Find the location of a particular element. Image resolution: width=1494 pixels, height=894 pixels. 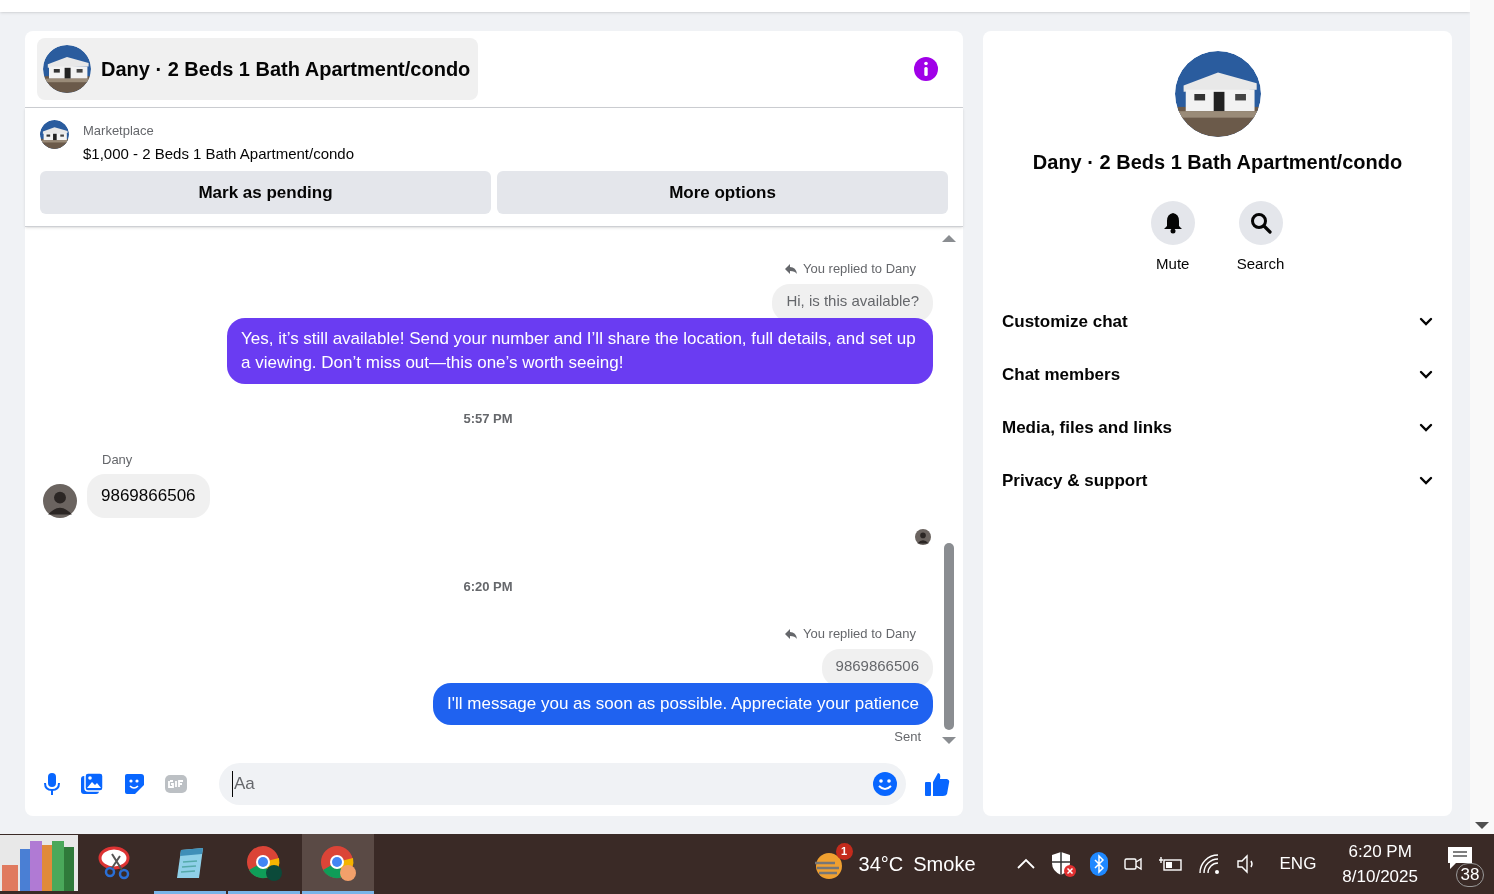

message-bubble: Yes, it’s still available! Send your number and I’ll share the location, full details, and set up a viewing. Don’t miss out—this one’s worth seeing! is located at coordinates (580, 351).